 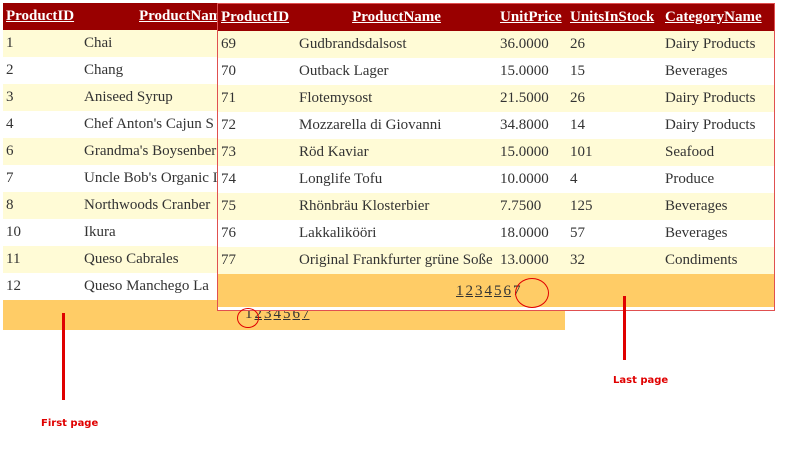 What do you see at coordinates (532, 98) in the screenshot?
I see `table-cell: 21.5000` at bounding box center [532, 98].